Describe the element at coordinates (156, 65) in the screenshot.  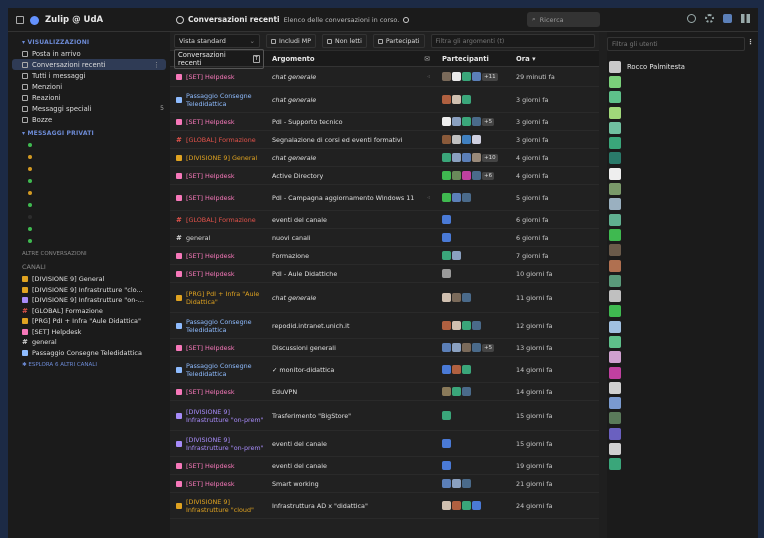
I see `more-options-icon: ⋮` at that location.